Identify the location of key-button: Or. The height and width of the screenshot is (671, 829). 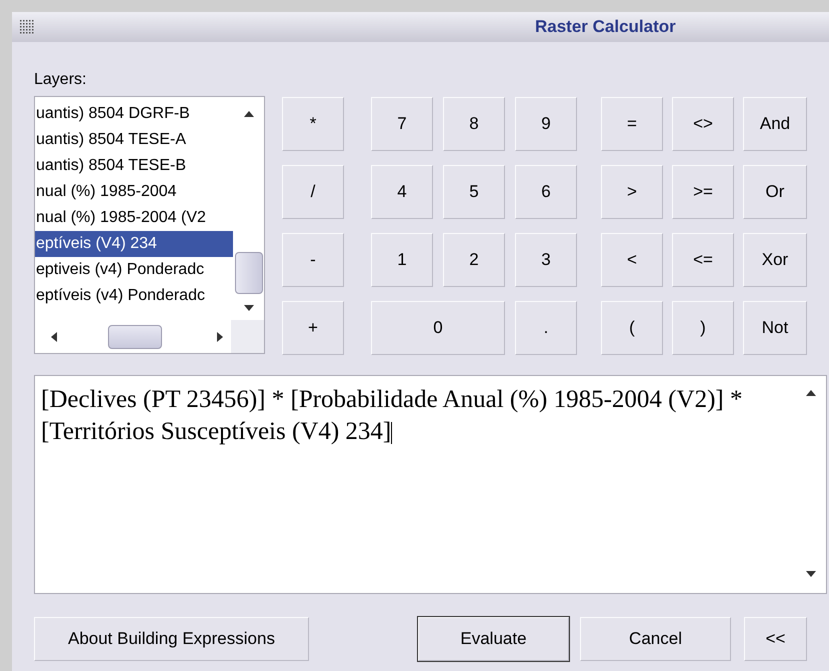
(775, 192).